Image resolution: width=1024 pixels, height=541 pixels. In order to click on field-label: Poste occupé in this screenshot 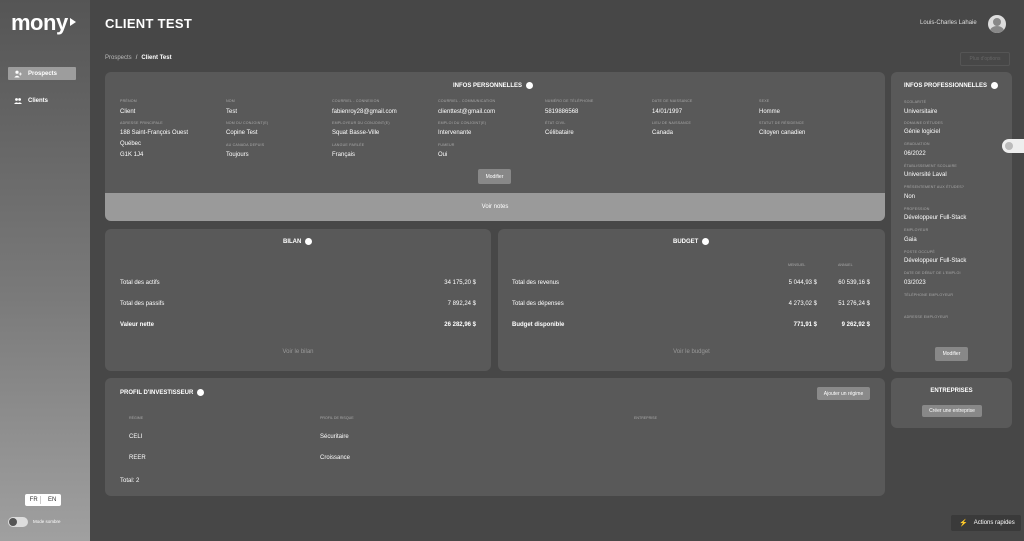, I will do `click(919, 252)`.